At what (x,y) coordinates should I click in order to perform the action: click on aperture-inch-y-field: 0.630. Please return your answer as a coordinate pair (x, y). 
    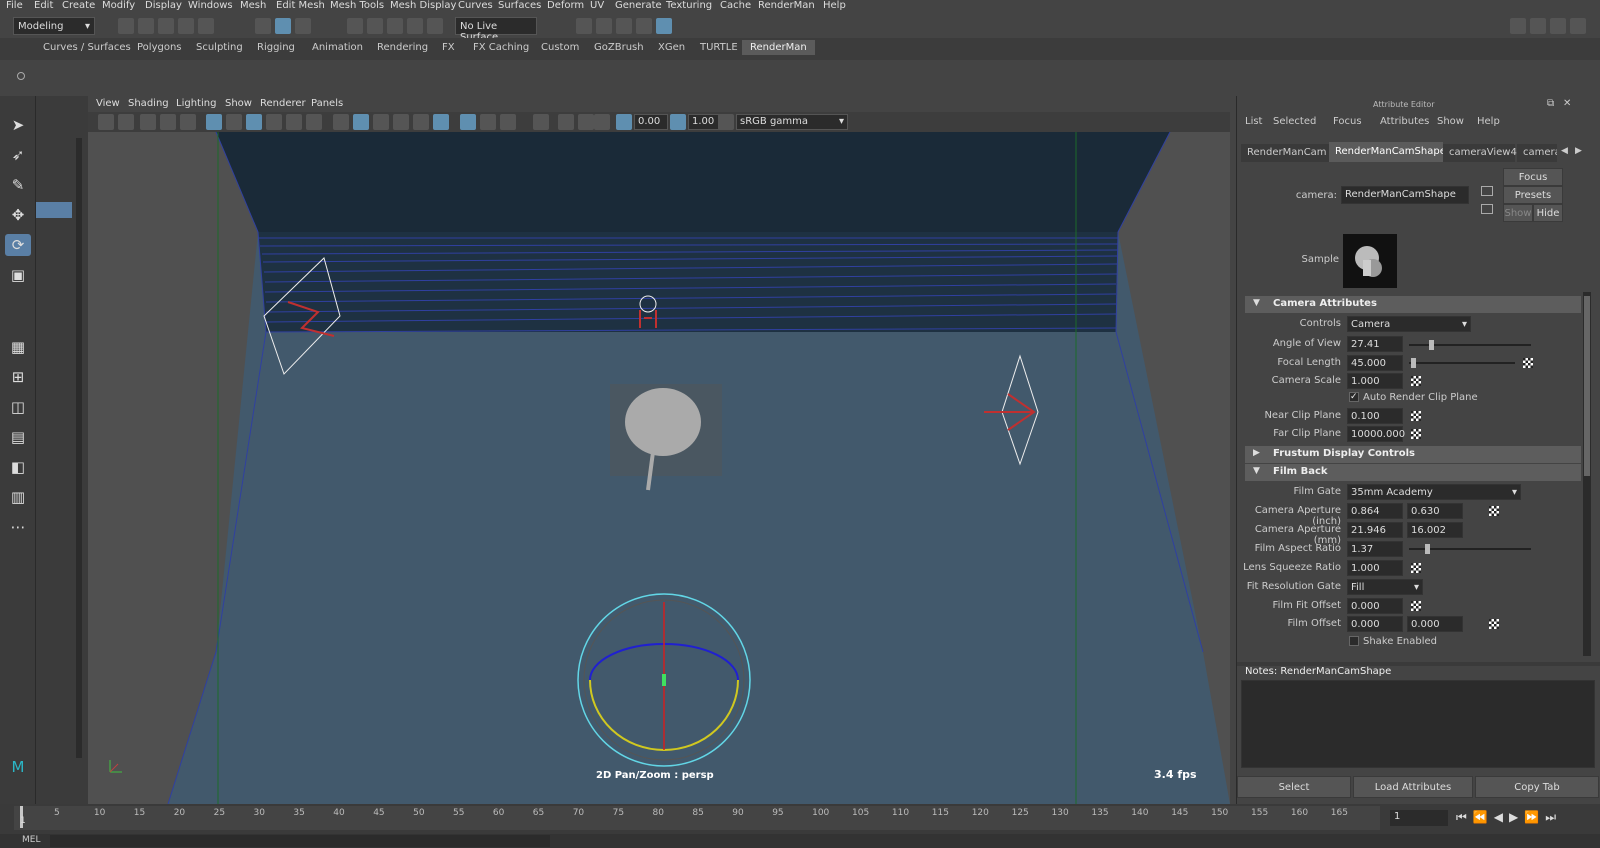
    Looking at the image, I should click on (1435, 511).